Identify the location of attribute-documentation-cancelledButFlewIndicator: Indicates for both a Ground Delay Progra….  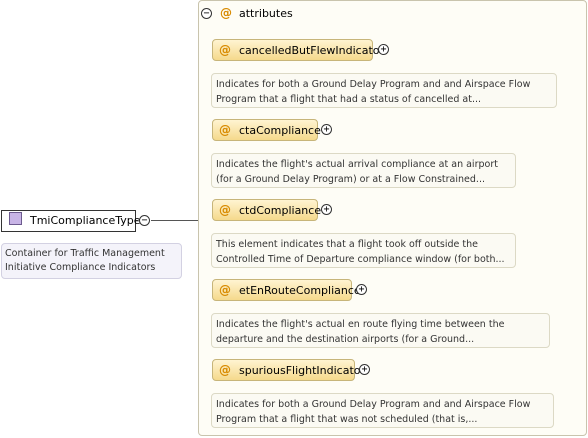
(384, 90).